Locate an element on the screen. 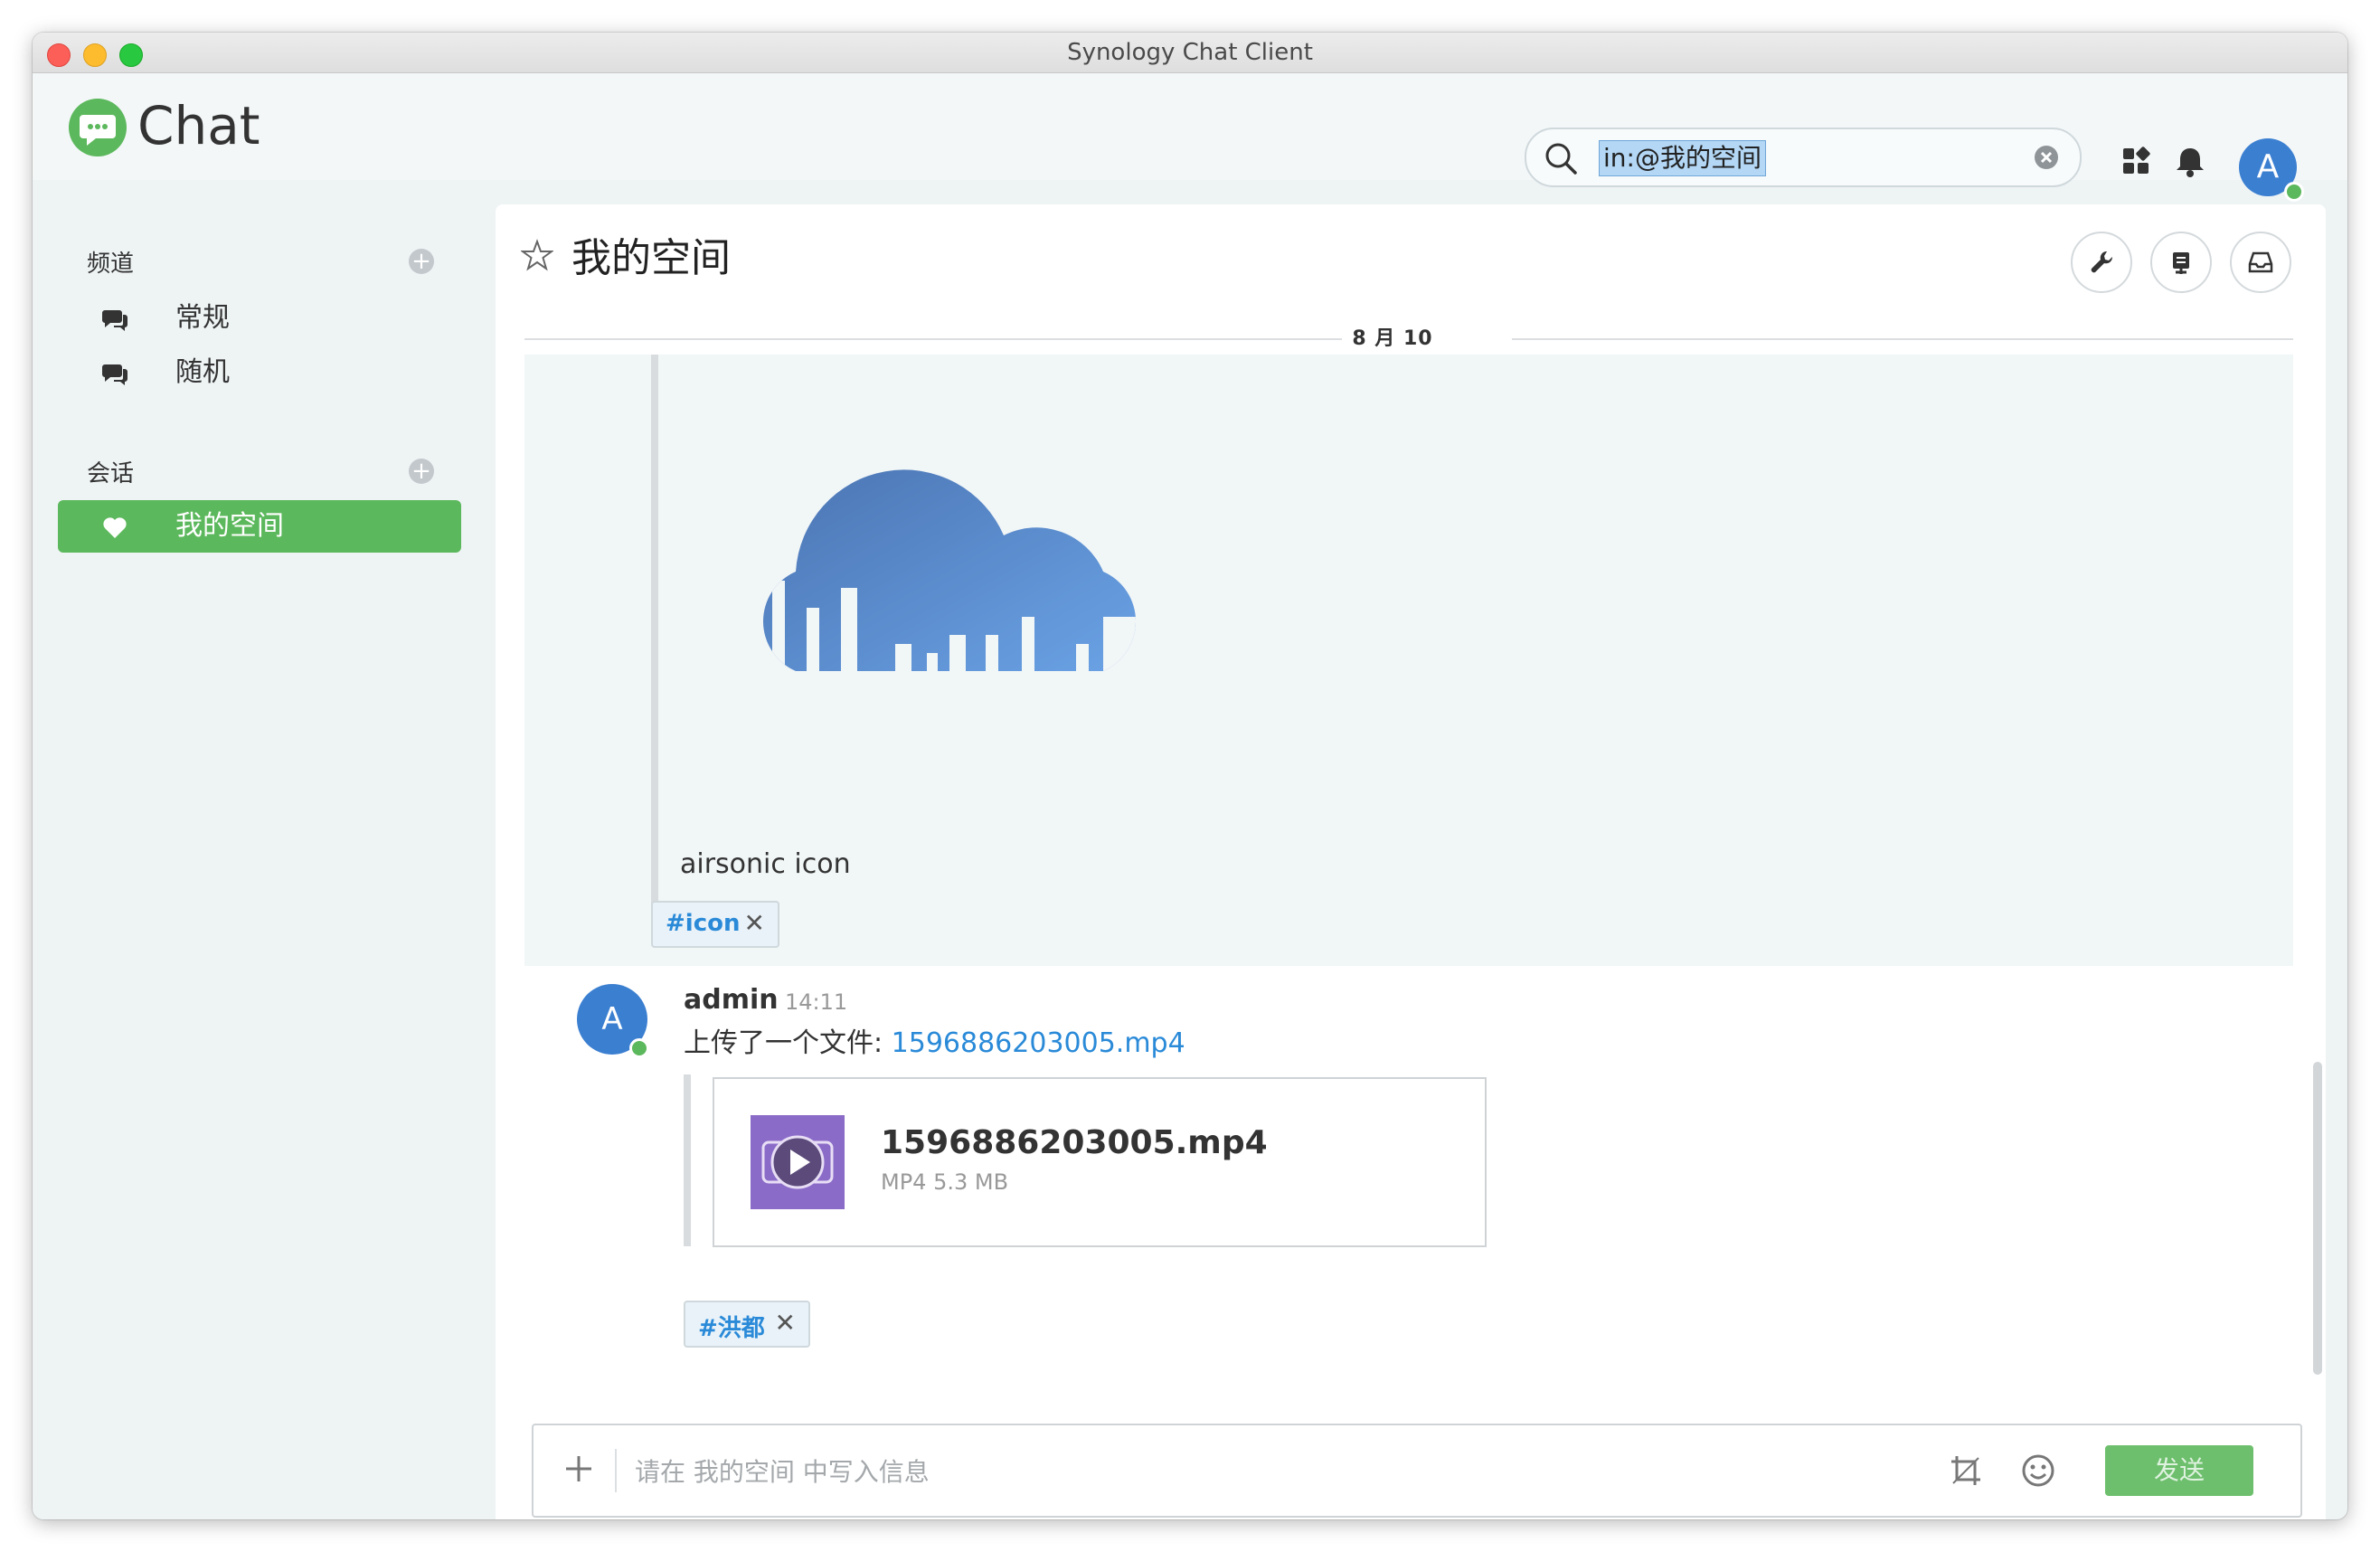  sidebar-item-my-space: 我的空间 is located at coordinates (259, 526).